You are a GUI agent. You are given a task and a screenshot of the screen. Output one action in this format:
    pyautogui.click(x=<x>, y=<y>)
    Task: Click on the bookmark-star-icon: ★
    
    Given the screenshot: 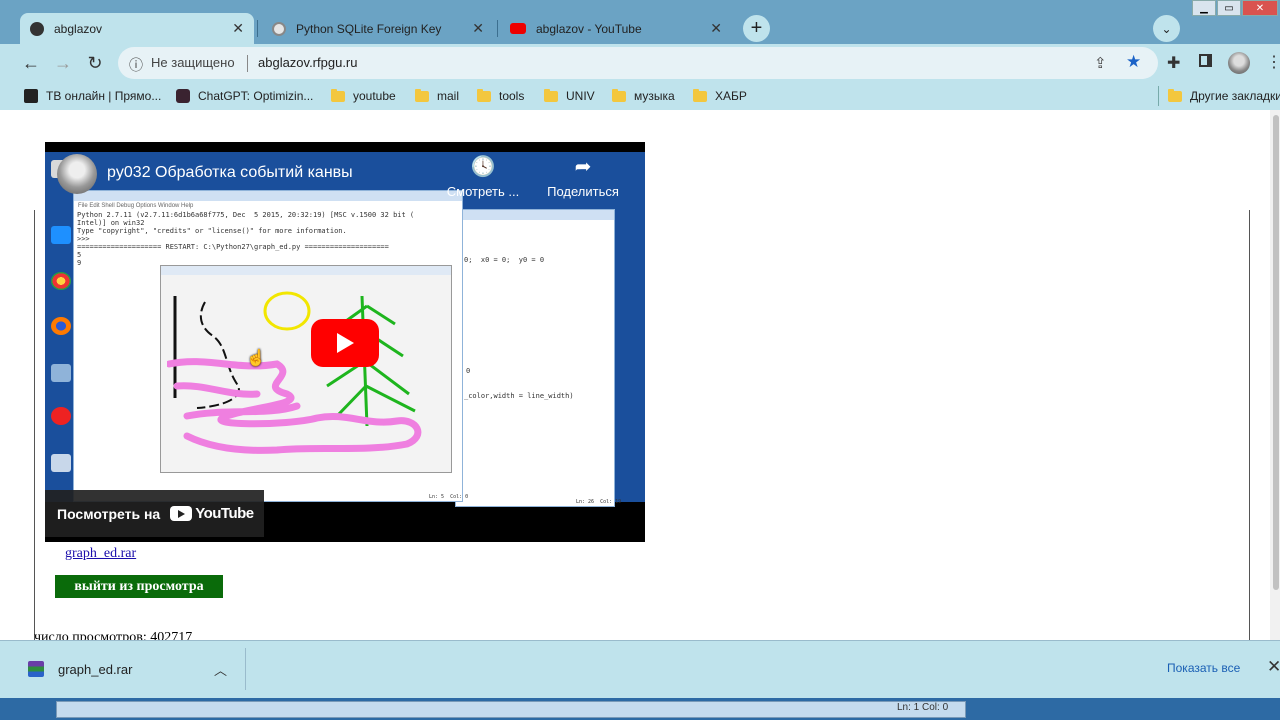 What is the action you would take?
    pyautogui.click(x=1133, y=62)
    